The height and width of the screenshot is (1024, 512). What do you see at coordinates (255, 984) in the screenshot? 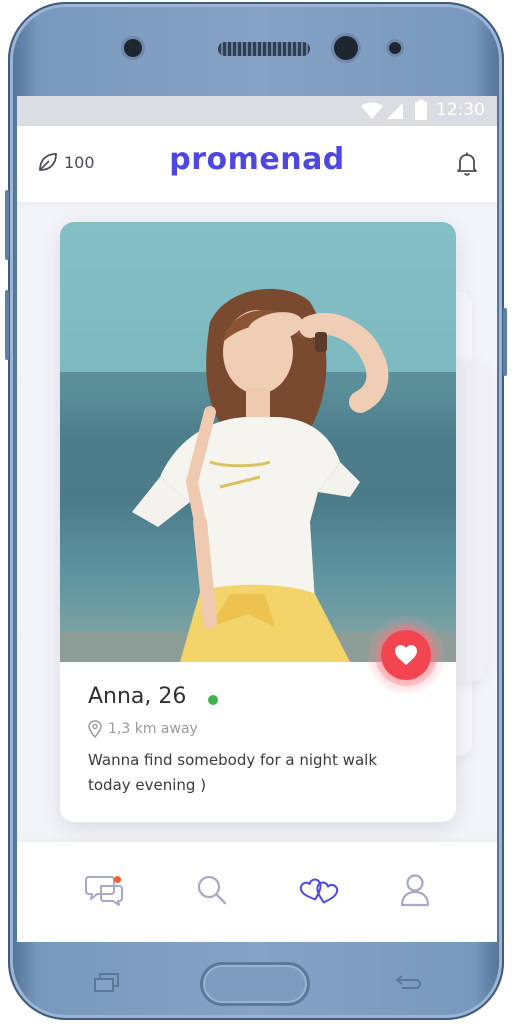
I see `home-button` at bounding box center [255, 984].